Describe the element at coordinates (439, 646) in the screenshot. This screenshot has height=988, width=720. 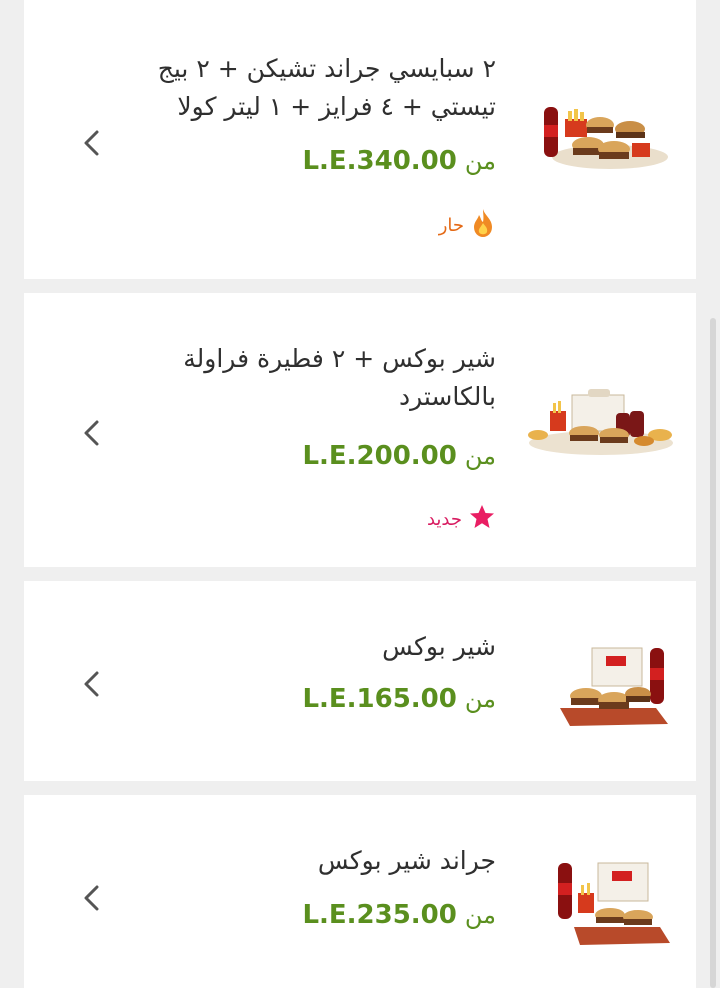
I see `item-title: شير بوكس` at that location.